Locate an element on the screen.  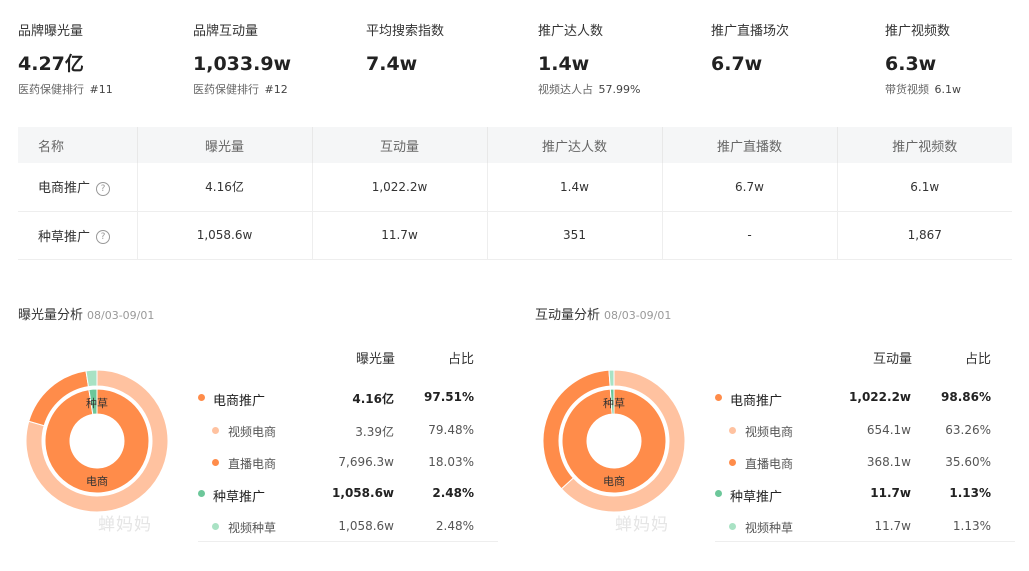
kpi-value: 4.27亿 is located at coordinates (51, 64).